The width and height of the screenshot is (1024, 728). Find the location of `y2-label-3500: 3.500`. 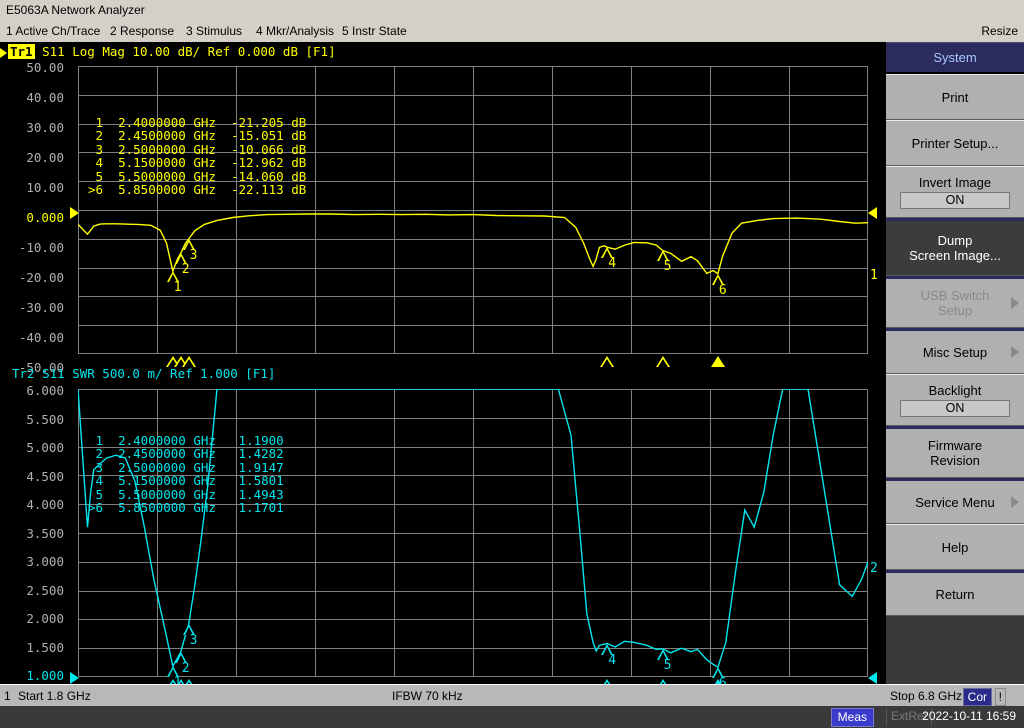

y2-label-3500: 3.500 is located at coordinates (45, 533).